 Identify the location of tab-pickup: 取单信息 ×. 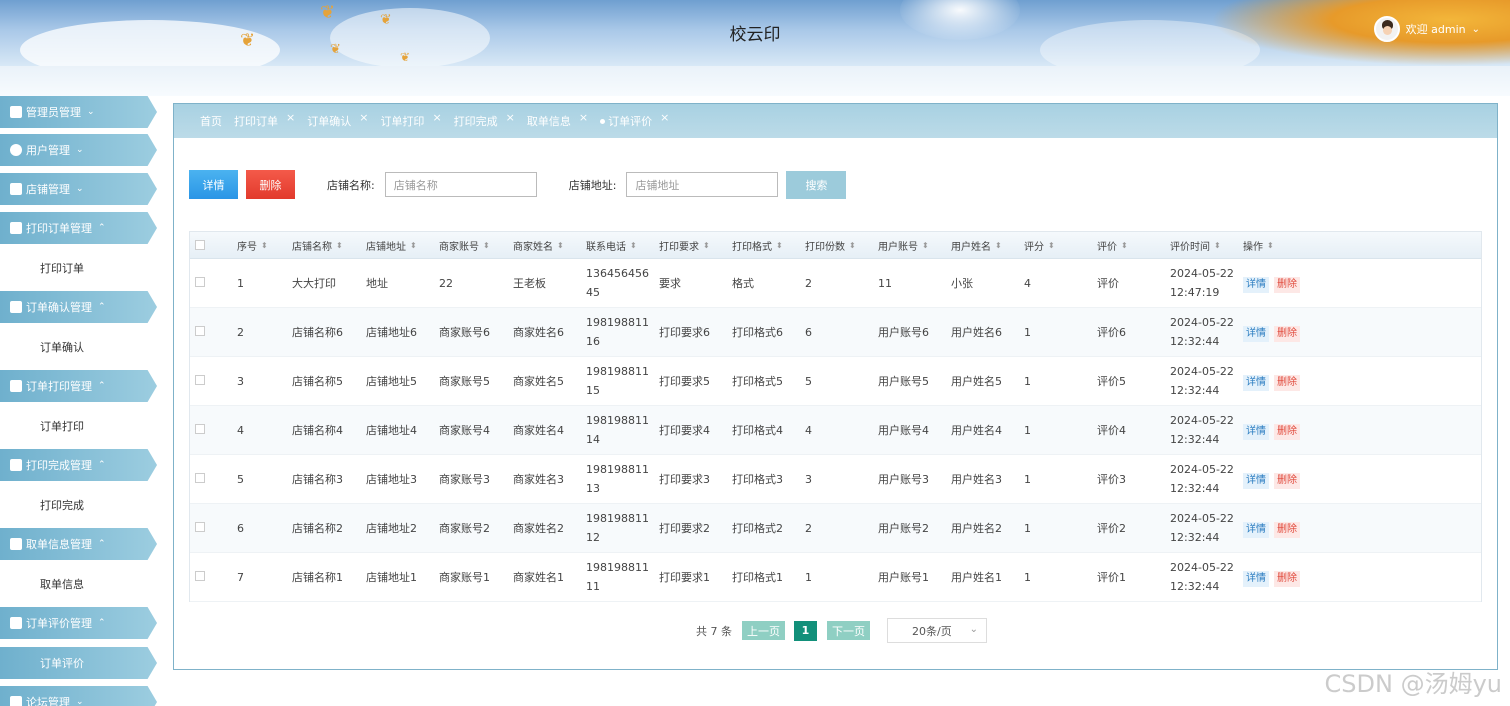
(557, 120).